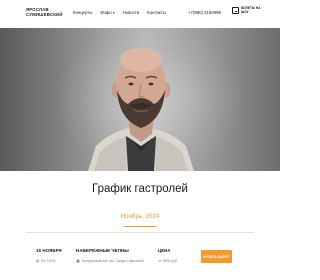 The height and width of the screenshot is (280, 320). I want to click on nav-item-label: Новости, so click(131, 12).